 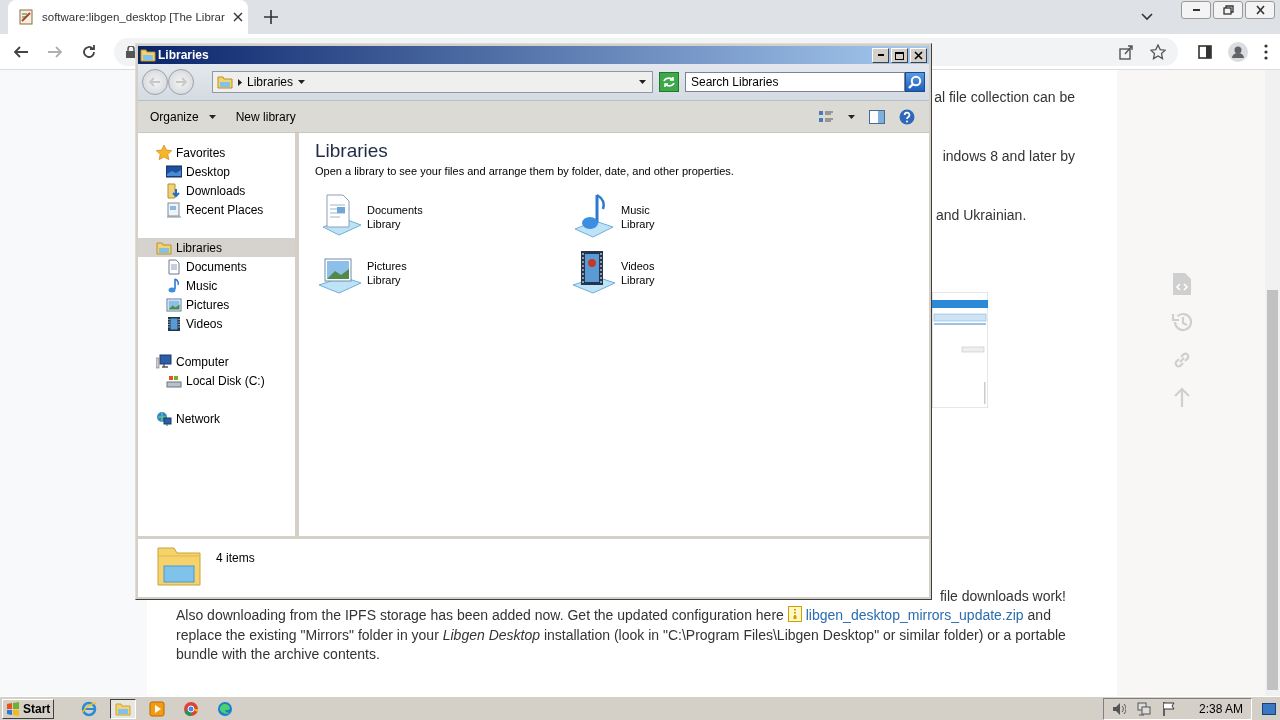 I want to click on speaker-icon, so click(x=1118, y=708).